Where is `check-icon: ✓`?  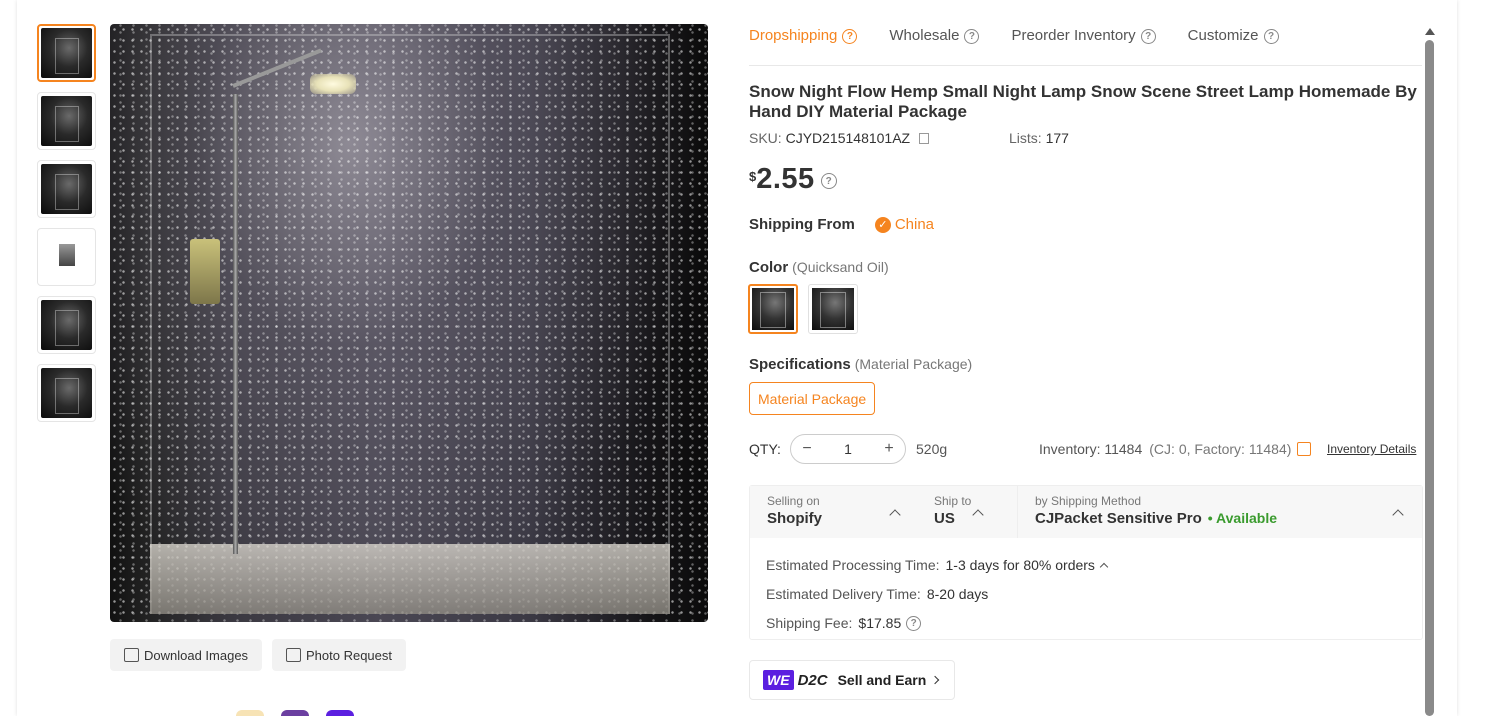
check-icon: ✓ is located at coordinates (882, 224).